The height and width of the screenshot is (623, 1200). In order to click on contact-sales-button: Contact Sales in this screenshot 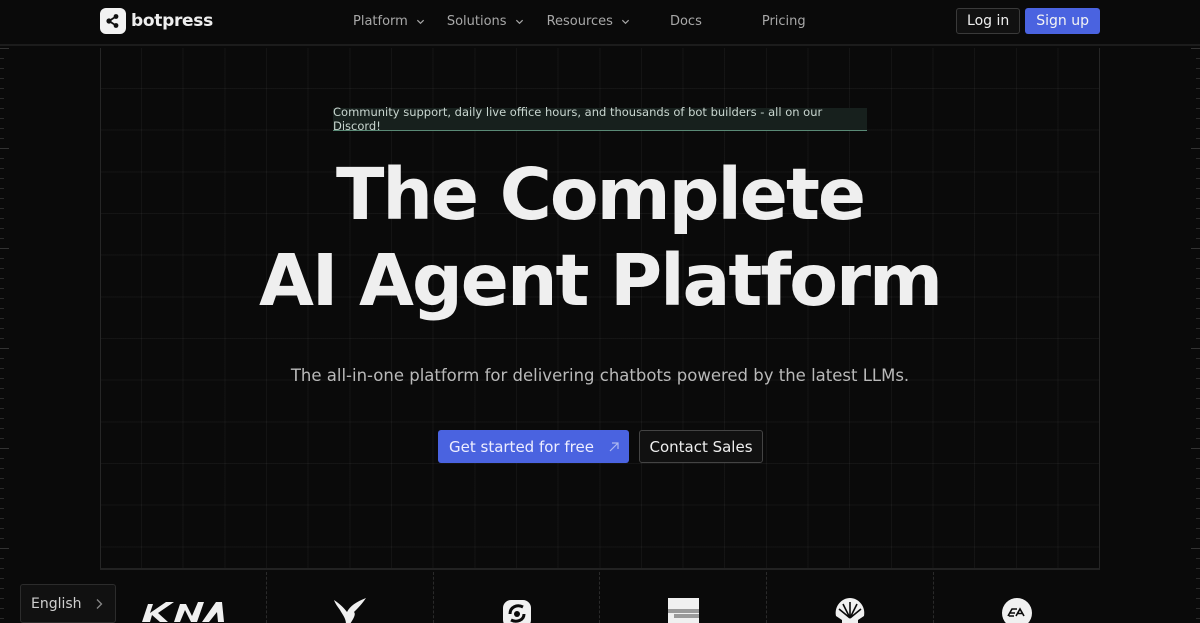, I will do `click(701, 446)`.